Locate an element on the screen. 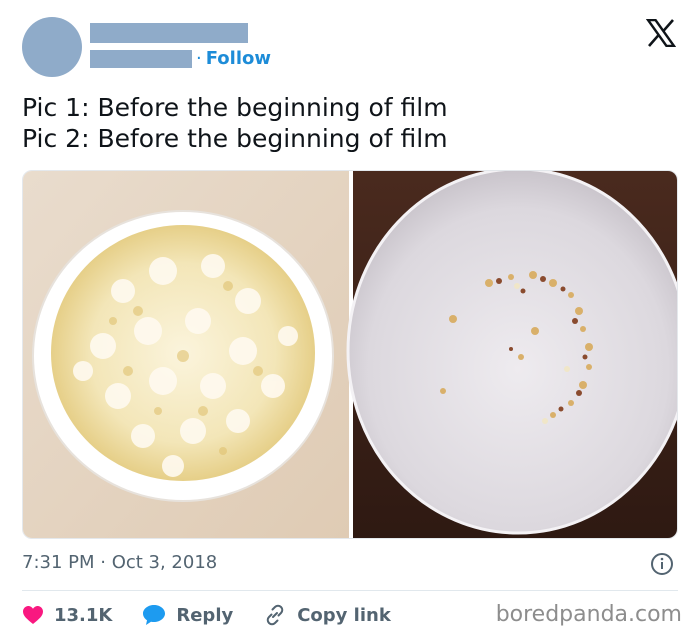  redacted-display-name is located at coordinates (169, 33).